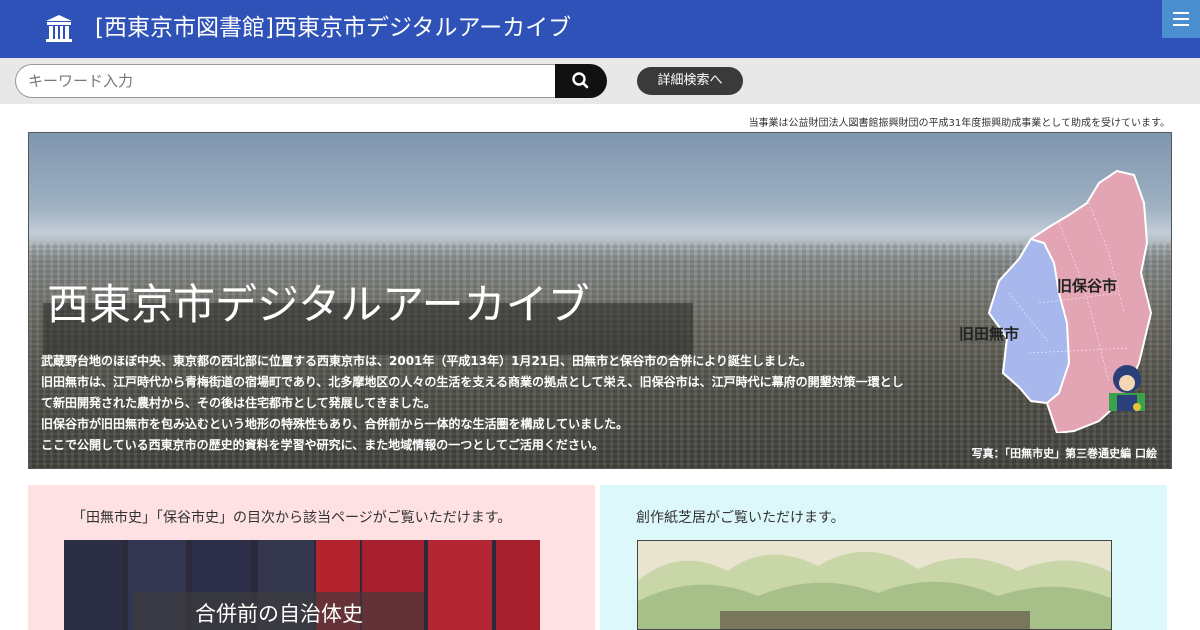  I want to click on city-map: 旧保谷市 旧田無市, so click(1056, 301).